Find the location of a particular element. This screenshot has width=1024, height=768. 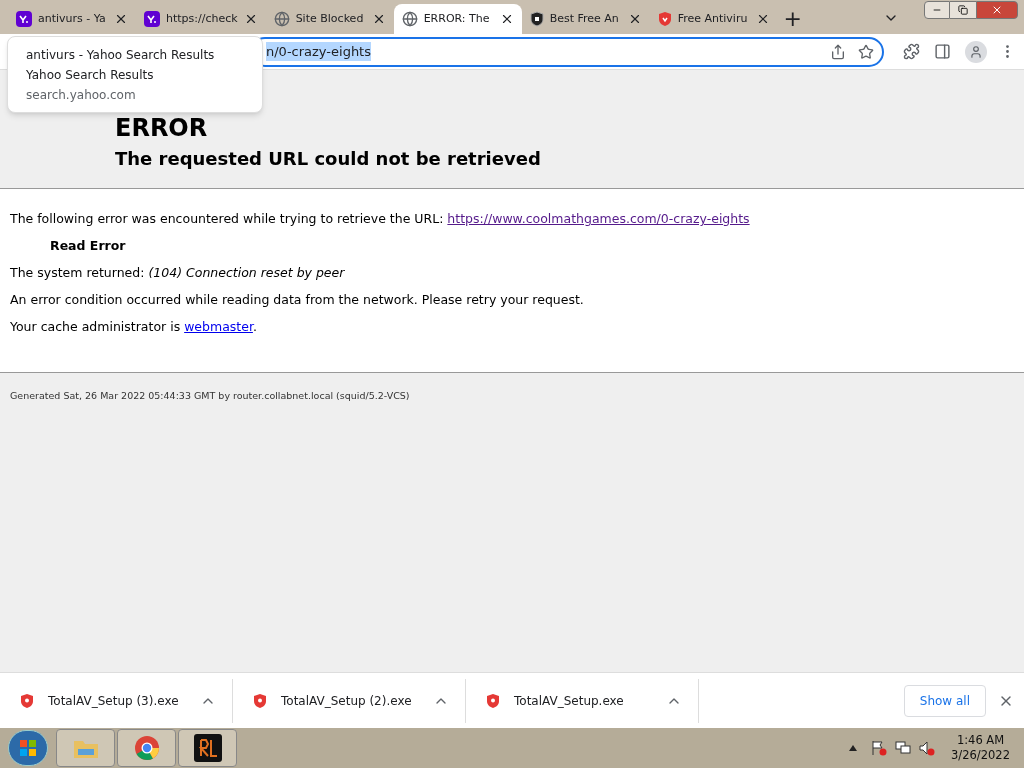

start-button is located at coordinates (28, 748).